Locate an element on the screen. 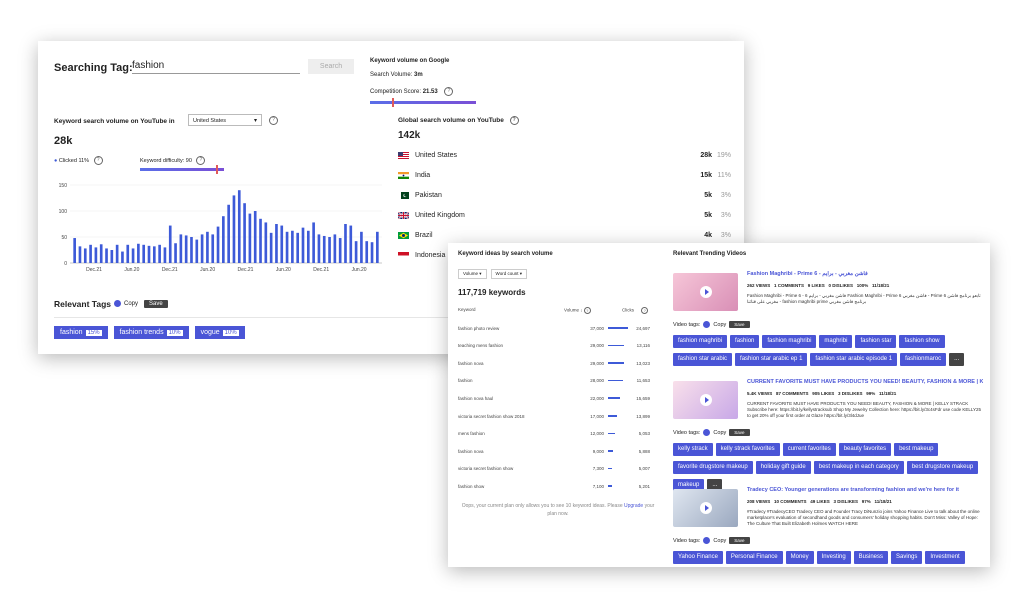 This screenshot has height=600, width=1024. video-tag: Personal Finance is located at coordinates (754, 557).